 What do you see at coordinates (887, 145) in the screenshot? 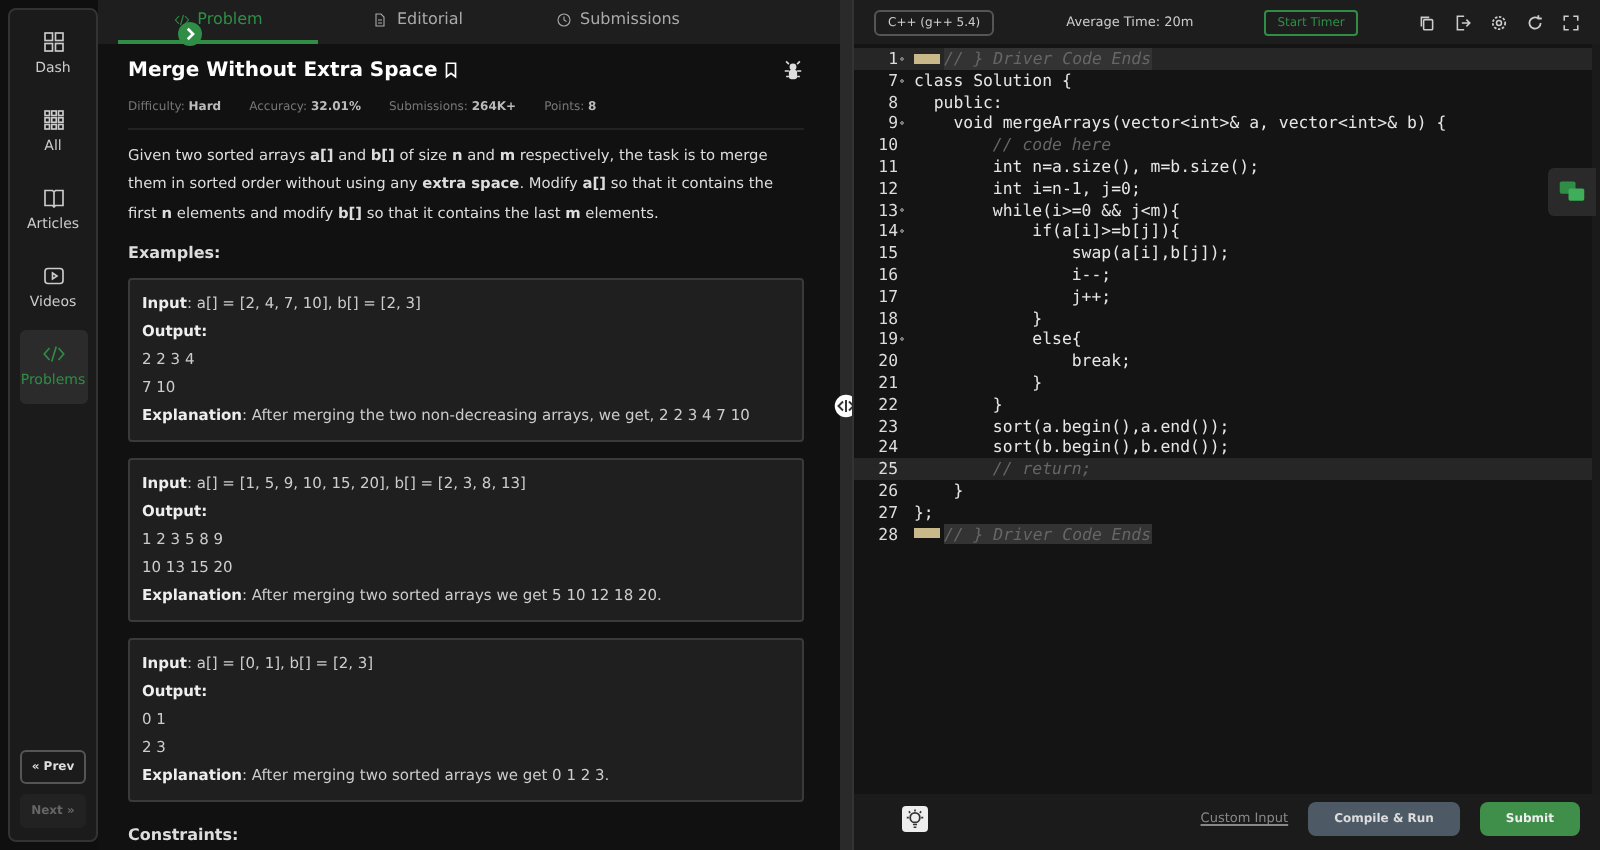
I see `line-number: 10` at bounding box center [887, 145].